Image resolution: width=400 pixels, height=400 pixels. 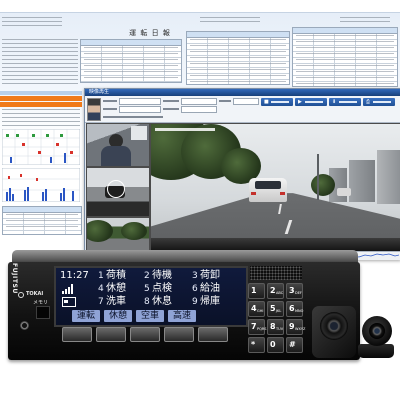 What do you see at coordinates (94, 109) in the screenshot?
I see `driver-photo` at bounding box center [94, 109].